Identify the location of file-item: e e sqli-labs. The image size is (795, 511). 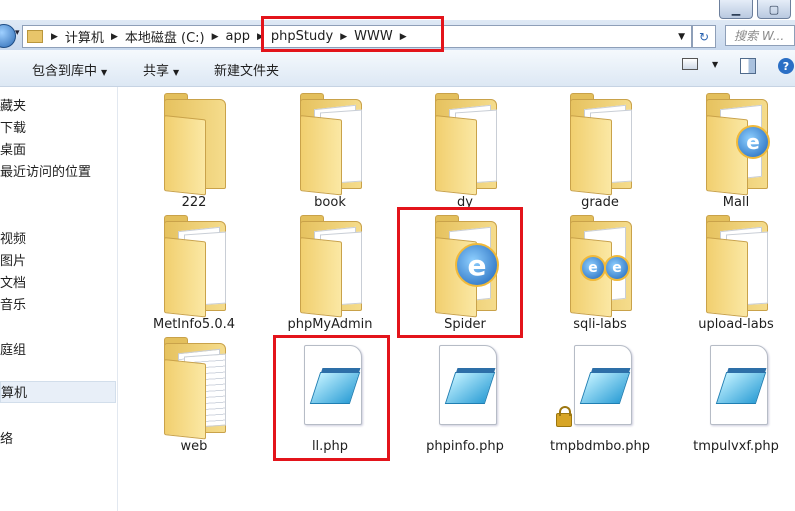
(600, 273).